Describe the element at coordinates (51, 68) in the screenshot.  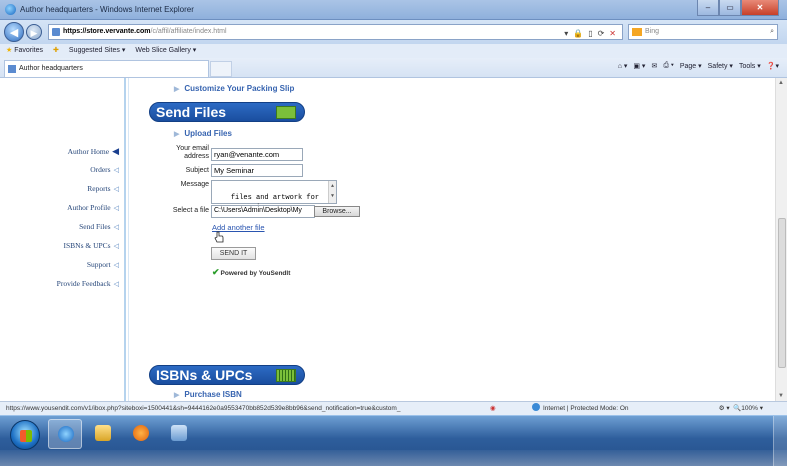
I see `tab-title: Author headquarters` at that location.